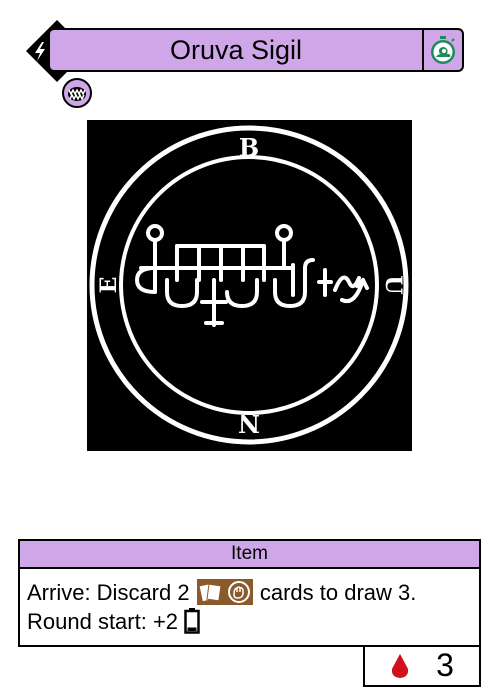  I want to click on life-value: 3, so click(445, 664).